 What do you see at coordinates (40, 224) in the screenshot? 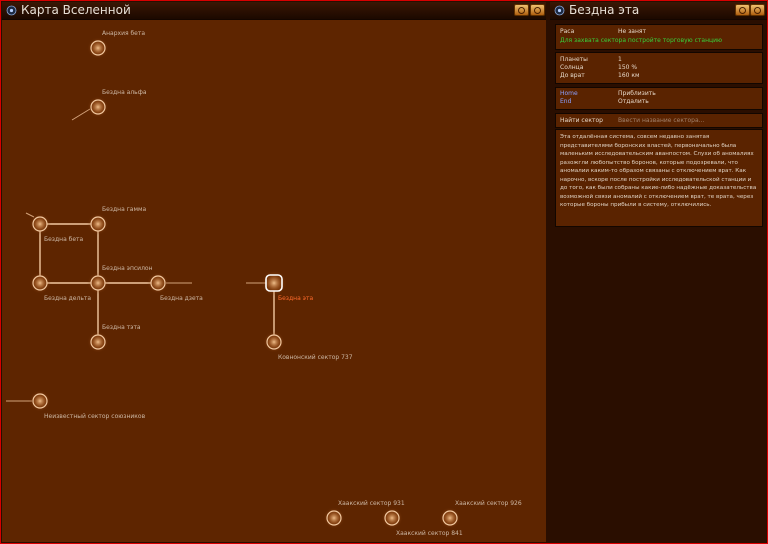
I see `sector-node-abyss-beta` at bounding box center [40, 224].